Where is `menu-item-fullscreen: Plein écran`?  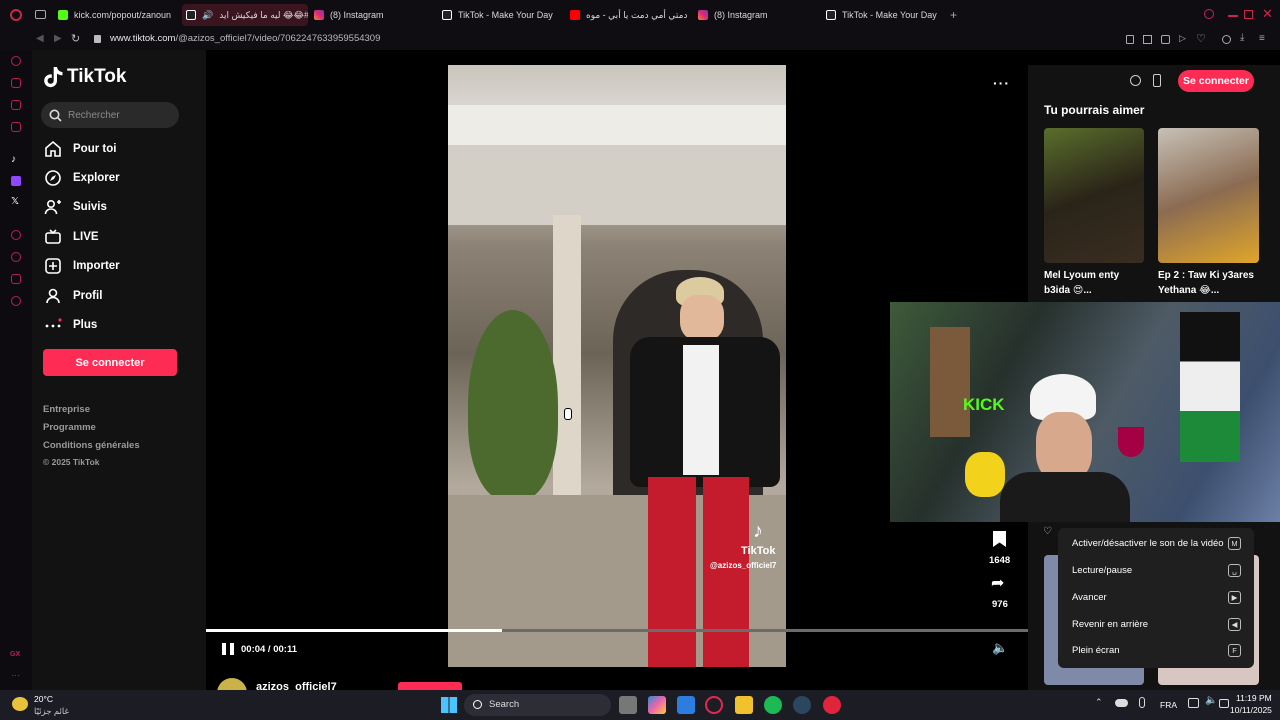
menu-item-fullscreen: Plein écran is located at coordinates (1096, 650).